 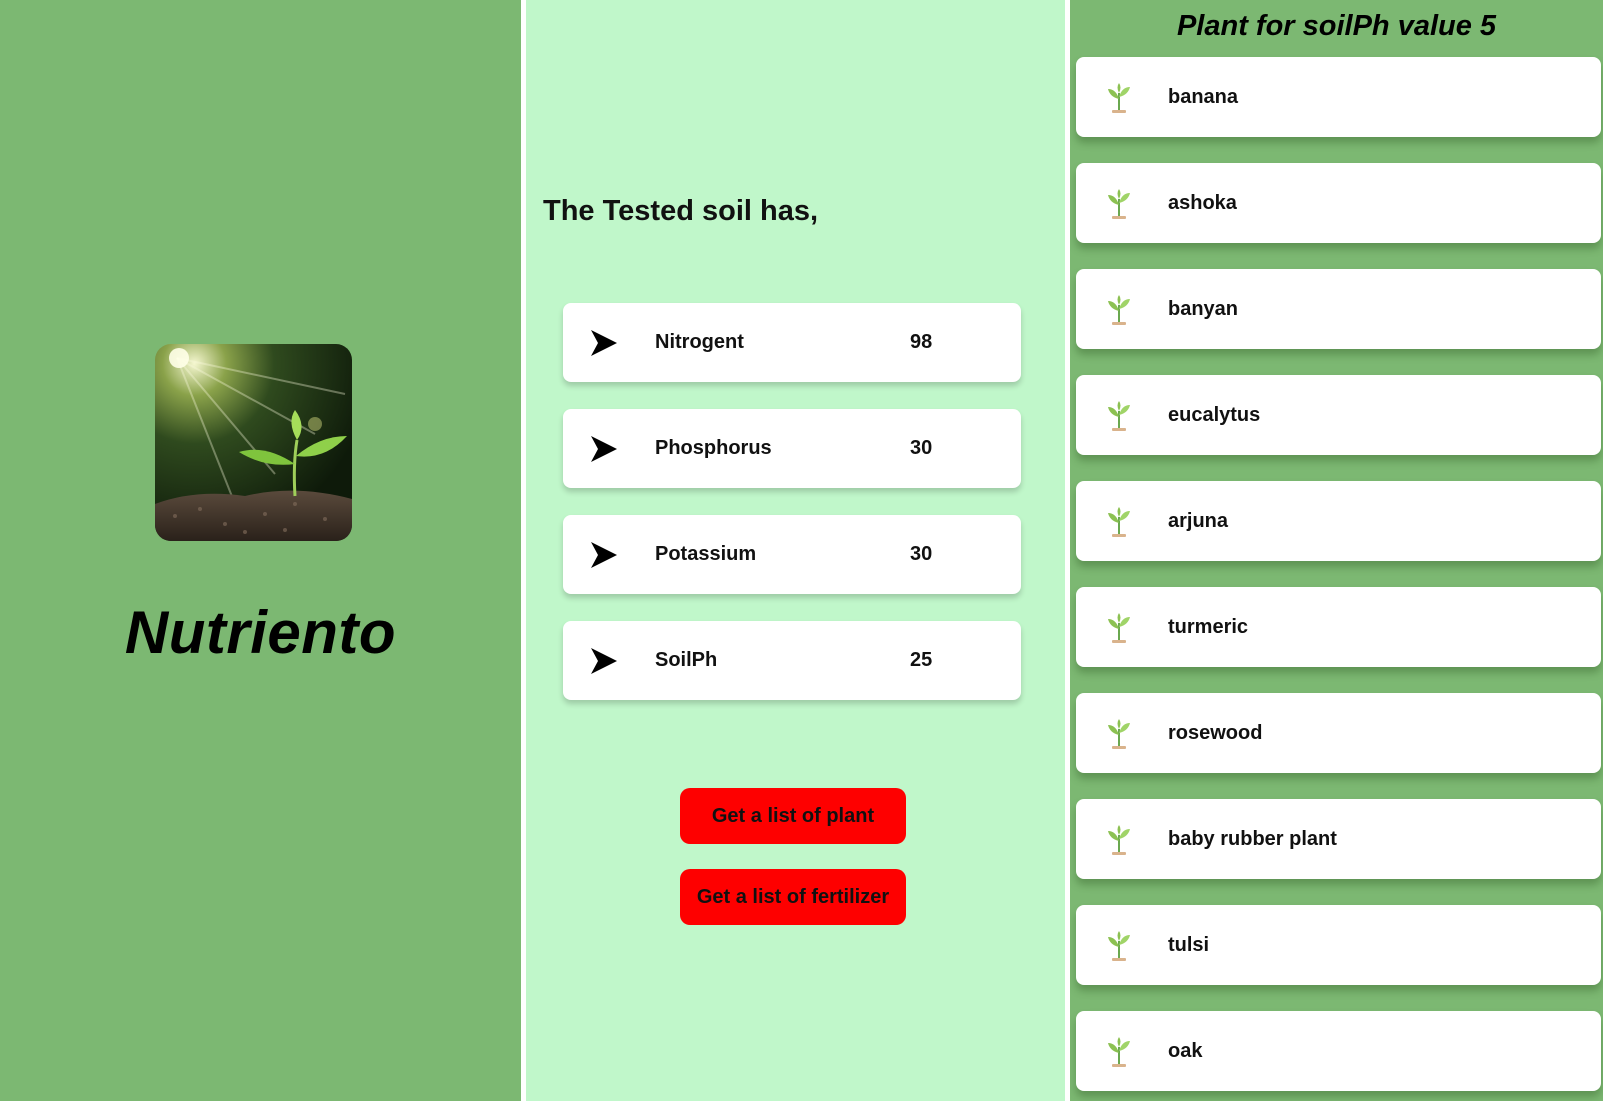 I want to click on nutrient-card-soilph: SoilPh 25, so click(x=792, y=660).